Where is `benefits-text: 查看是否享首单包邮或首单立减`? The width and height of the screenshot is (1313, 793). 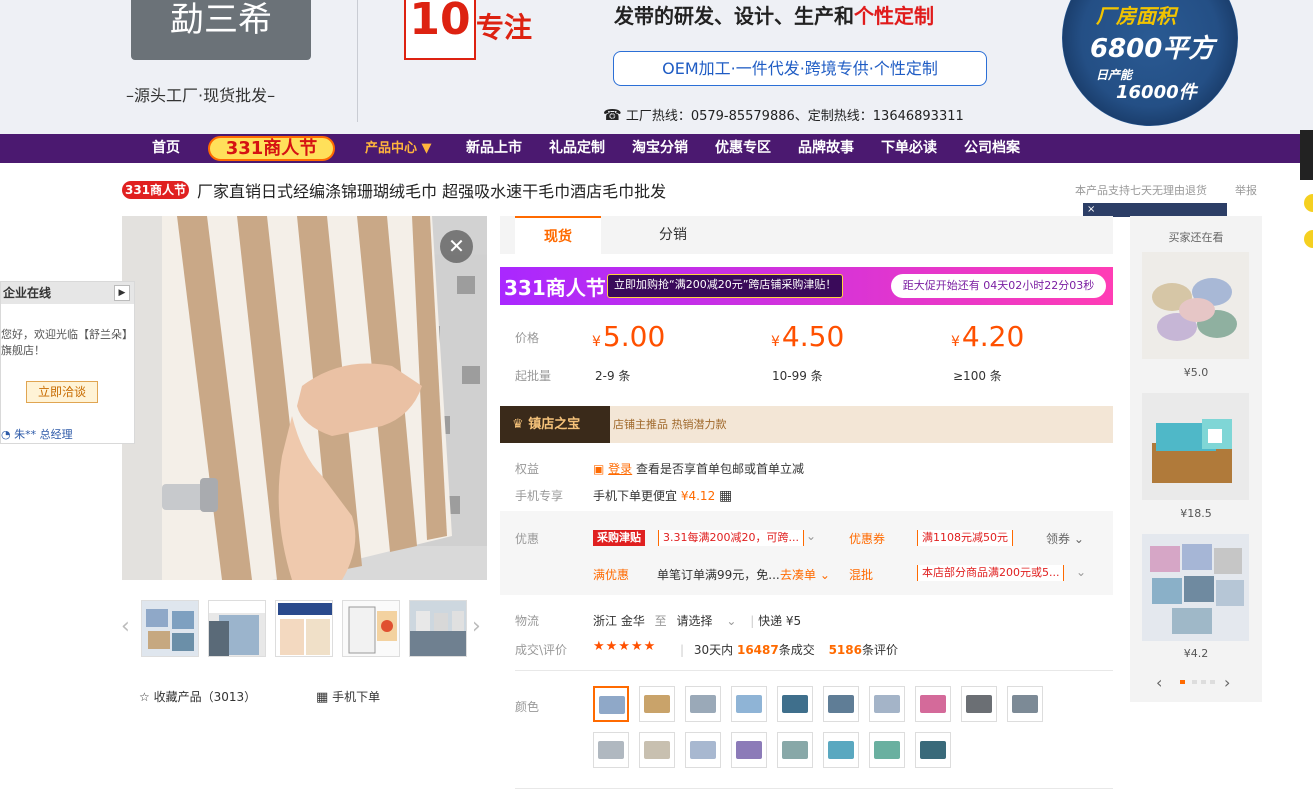 benefits-text: 查看是否享首单包邮或首单立减 is located at coordinates (720, 469).